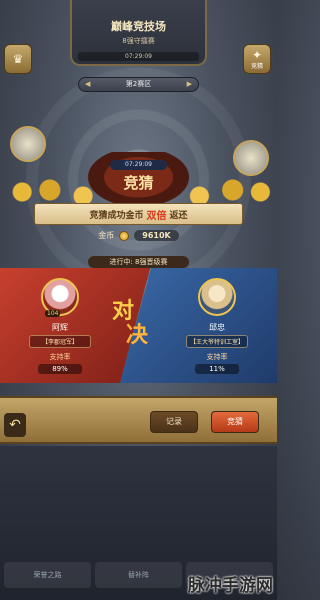  What do you see at coordinates (137, 335) in the screenshot?
I see `versus-char-2: 决` at bounding box center [137, 335].